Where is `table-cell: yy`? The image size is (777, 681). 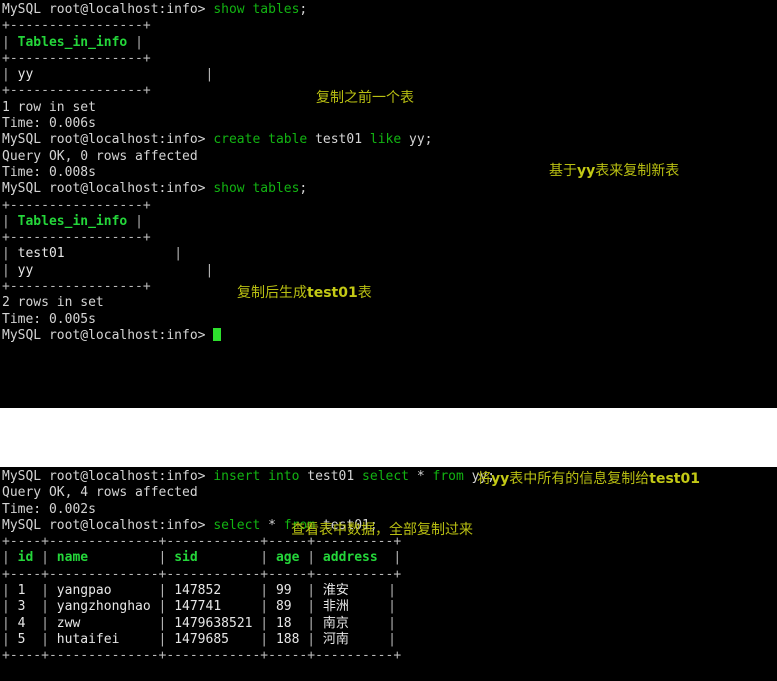 table-cell: yy is located at coordinates (107, 75).